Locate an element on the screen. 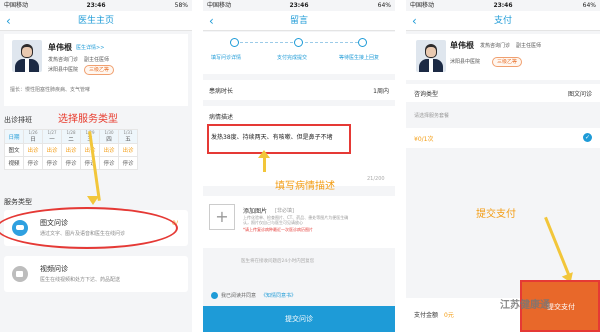 The image size is (600, 332). status-bar: 中国移动 23:46 58% is located at coordinates (96, 5).